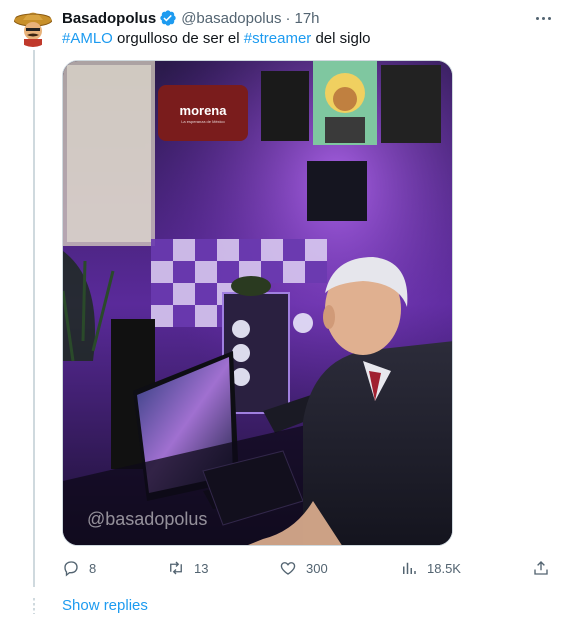  Describe the element at coordinates (444, 568) in the screenshot. I see `views-count: 18.5K` at that location.